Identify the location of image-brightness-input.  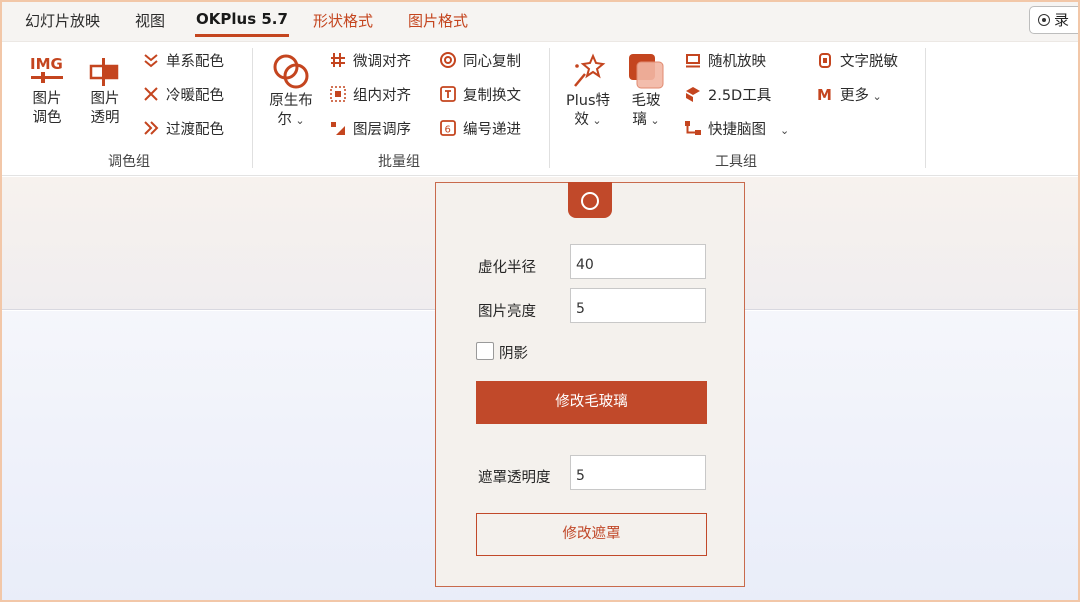
(638, 305).